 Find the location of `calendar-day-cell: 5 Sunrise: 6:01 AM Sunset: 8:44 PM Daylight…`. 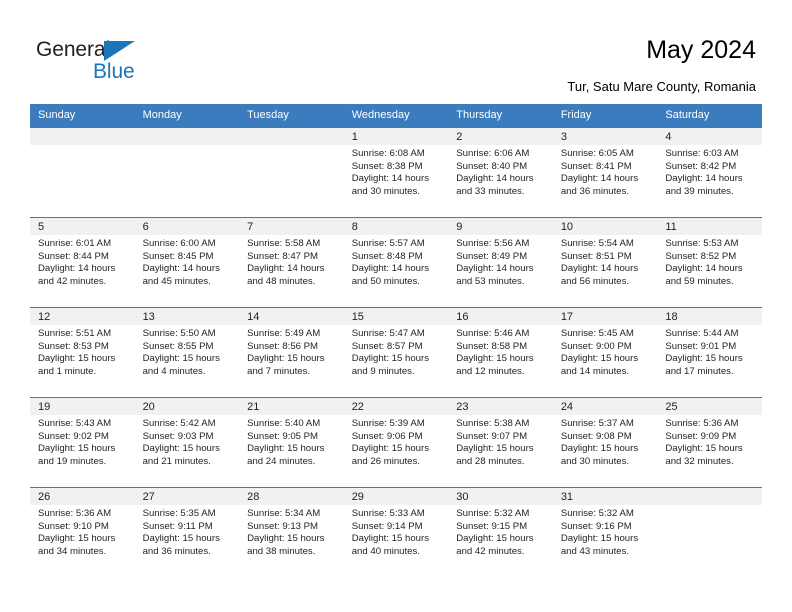

calendar-day-cell: 5 Sunrise: 6:01 AM Sunset: 8:44 PM Daylight… is located at coordinates (82, 262).